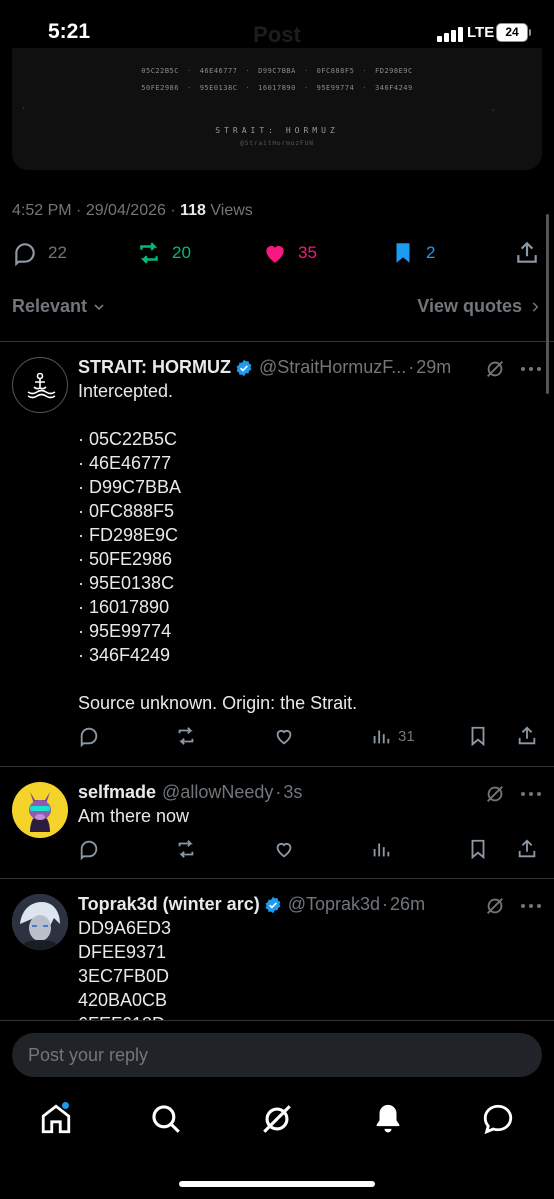  I want to click on reply-line: · 50FE2986, so click(125, 559).